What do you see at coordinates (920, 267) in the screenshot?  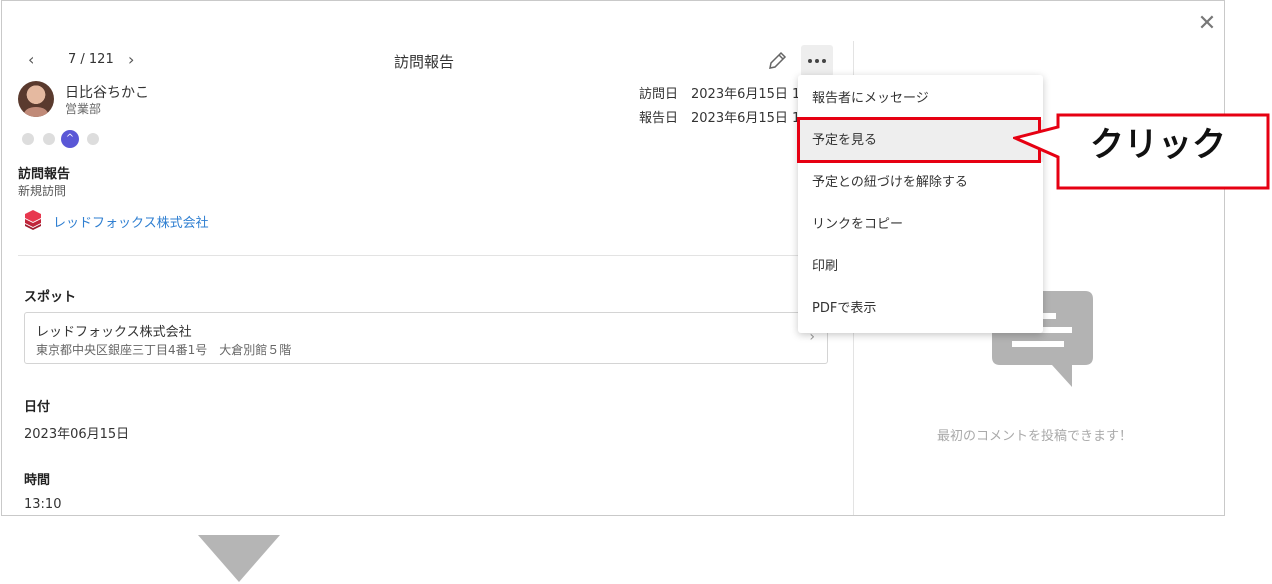 I see `menu-item-print: 印刷` at bounding box center [920, 267].